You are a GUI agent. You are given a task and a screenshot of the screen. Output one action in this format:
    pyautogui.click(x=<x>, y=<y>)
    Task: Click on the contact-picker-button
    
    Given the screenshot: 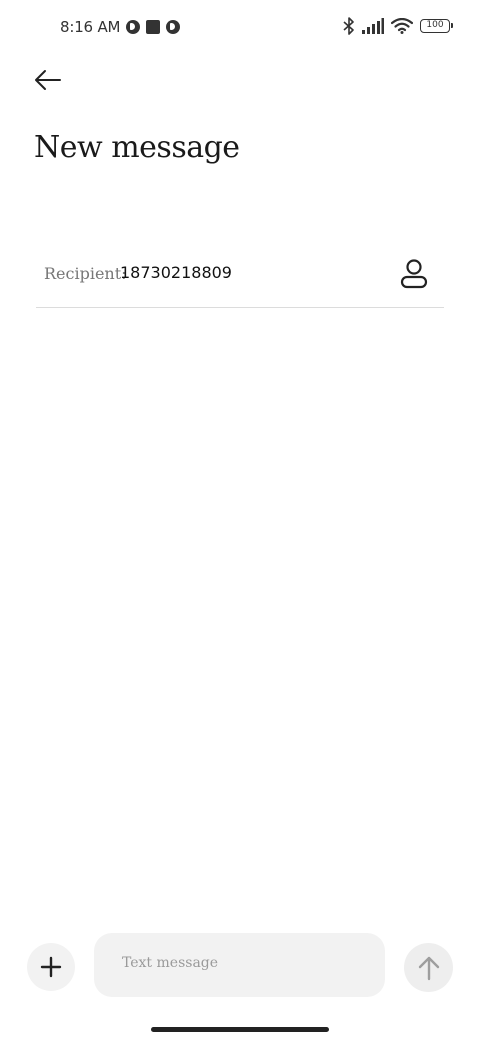 What is the action you would take?
    pyautogui.click(x=414, y=274)
    